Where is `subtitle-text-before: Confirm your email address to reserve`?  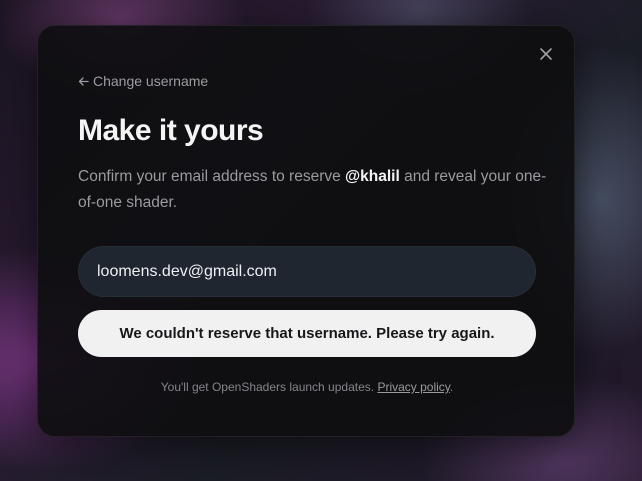 subtitle-text-before: Confirm your email address to reserve is located at coordinates (212, 176).